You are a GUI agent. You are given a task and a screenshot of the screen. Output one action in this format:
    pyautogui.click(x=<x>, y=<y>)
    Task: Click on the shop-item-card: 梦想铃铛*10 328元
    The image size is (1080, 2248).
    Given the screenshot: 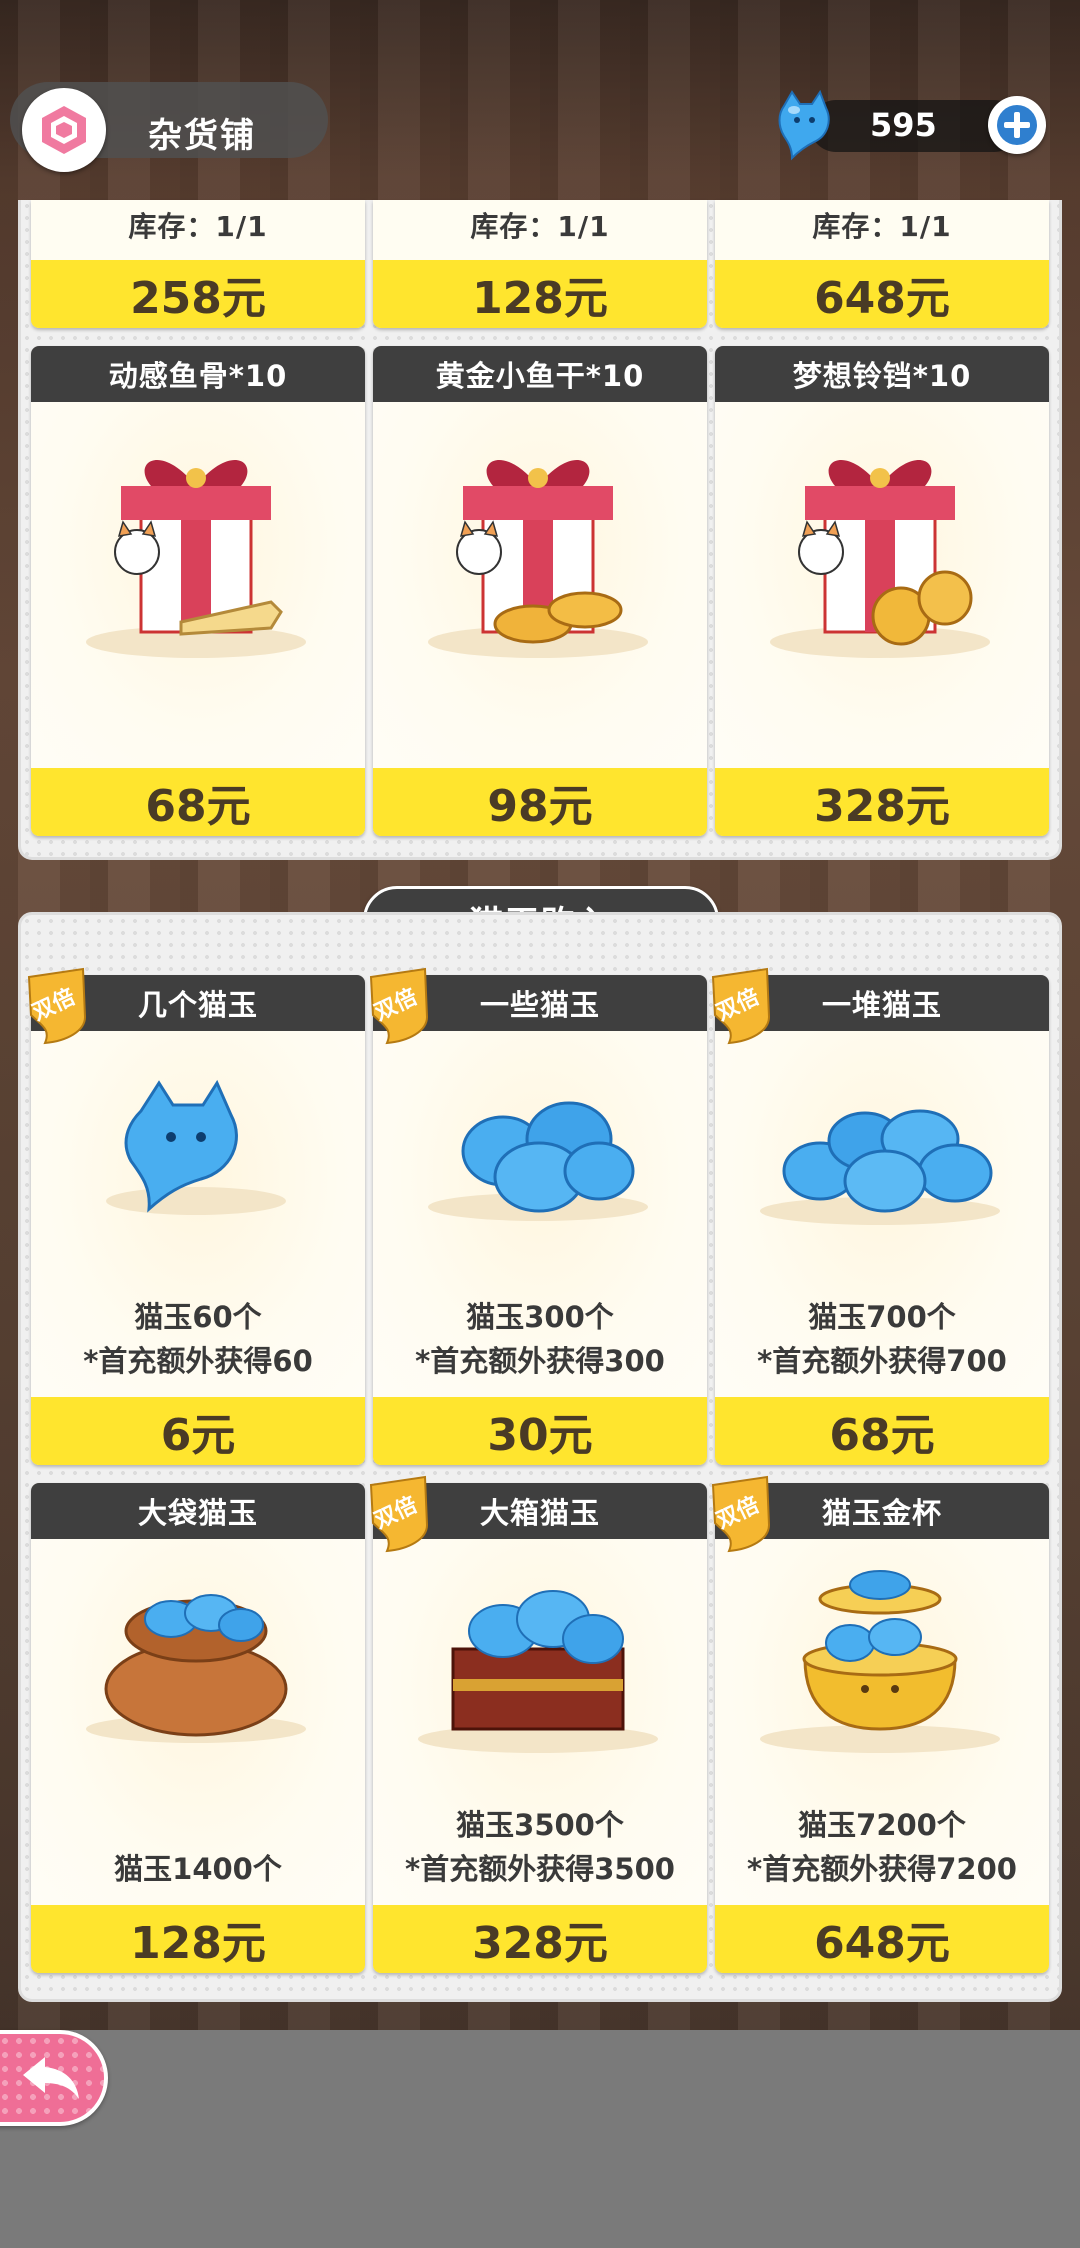 What is the action you would take?
    pyautogui.click(x=882, y=591)
    